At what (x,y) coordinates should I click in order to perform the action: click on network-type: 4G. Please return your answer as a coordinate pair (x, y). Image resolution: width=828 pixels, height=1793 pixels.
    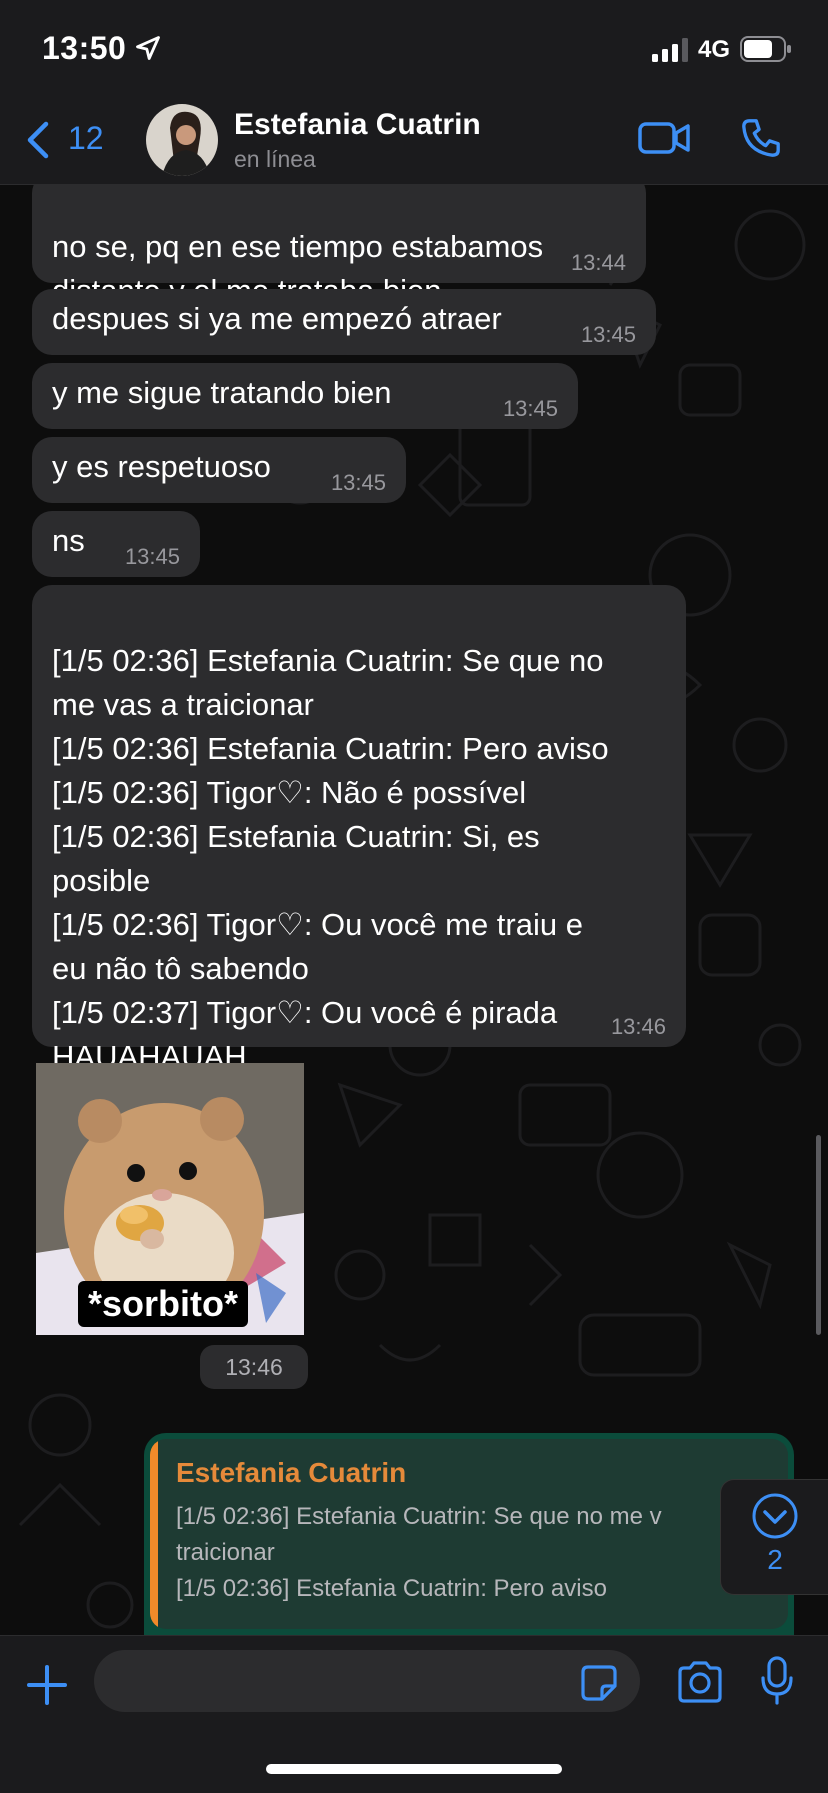
    Looking at the image, I should click on (714, 49).